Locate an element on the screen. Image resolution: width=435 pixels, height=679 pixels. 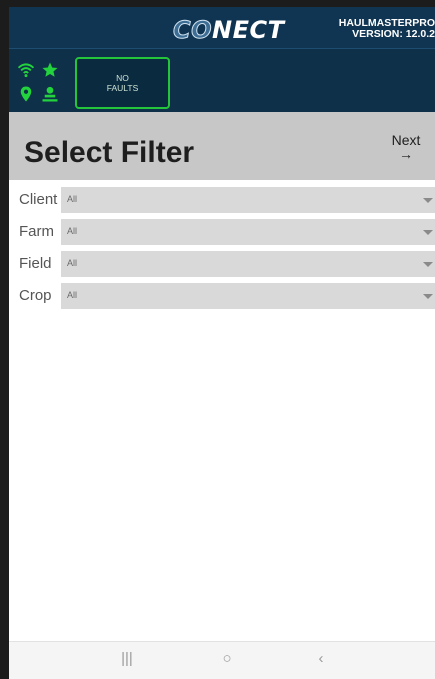
farm-dropdown: All is located at coordinates (248, 232).